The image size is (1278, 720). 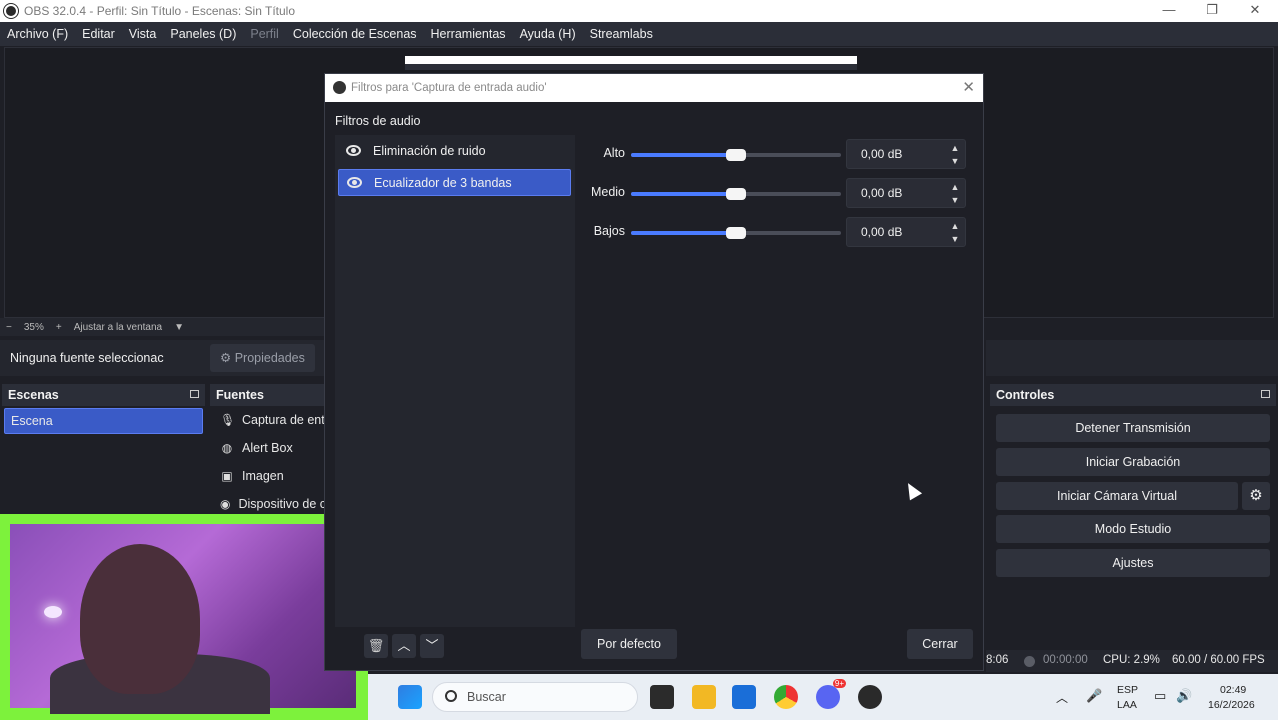 What do you see at coordinates (1160, 696) in the screenshot?
I see `network-icon: ▭` at bounding box center [1160, 696].